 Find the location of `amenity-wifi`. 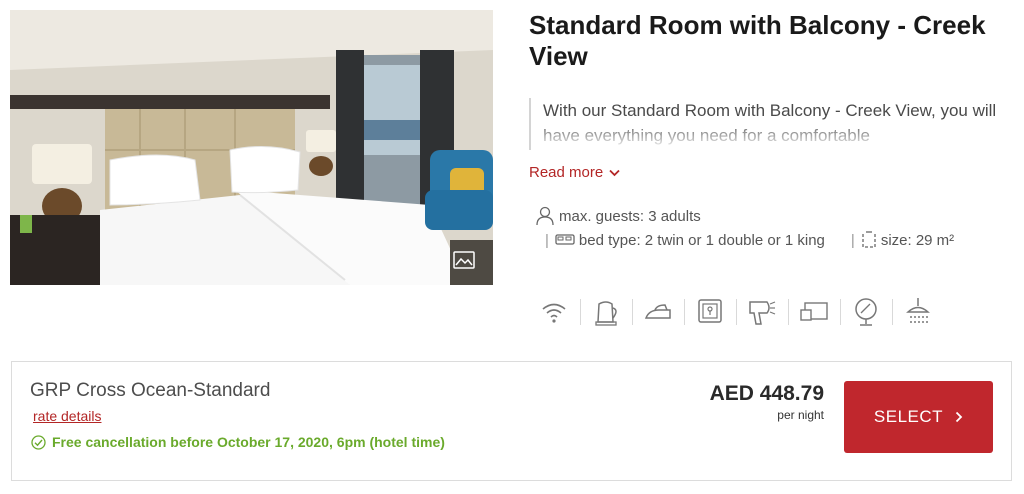

amenity-wifi is located at coordinates (554, 312).